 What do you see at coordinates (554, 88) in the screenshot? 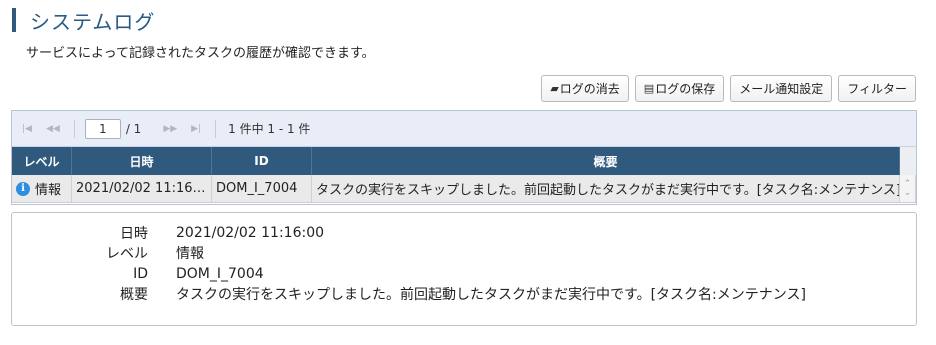
I see `eraser-icon: ▰` at bounding box center [554, 88].